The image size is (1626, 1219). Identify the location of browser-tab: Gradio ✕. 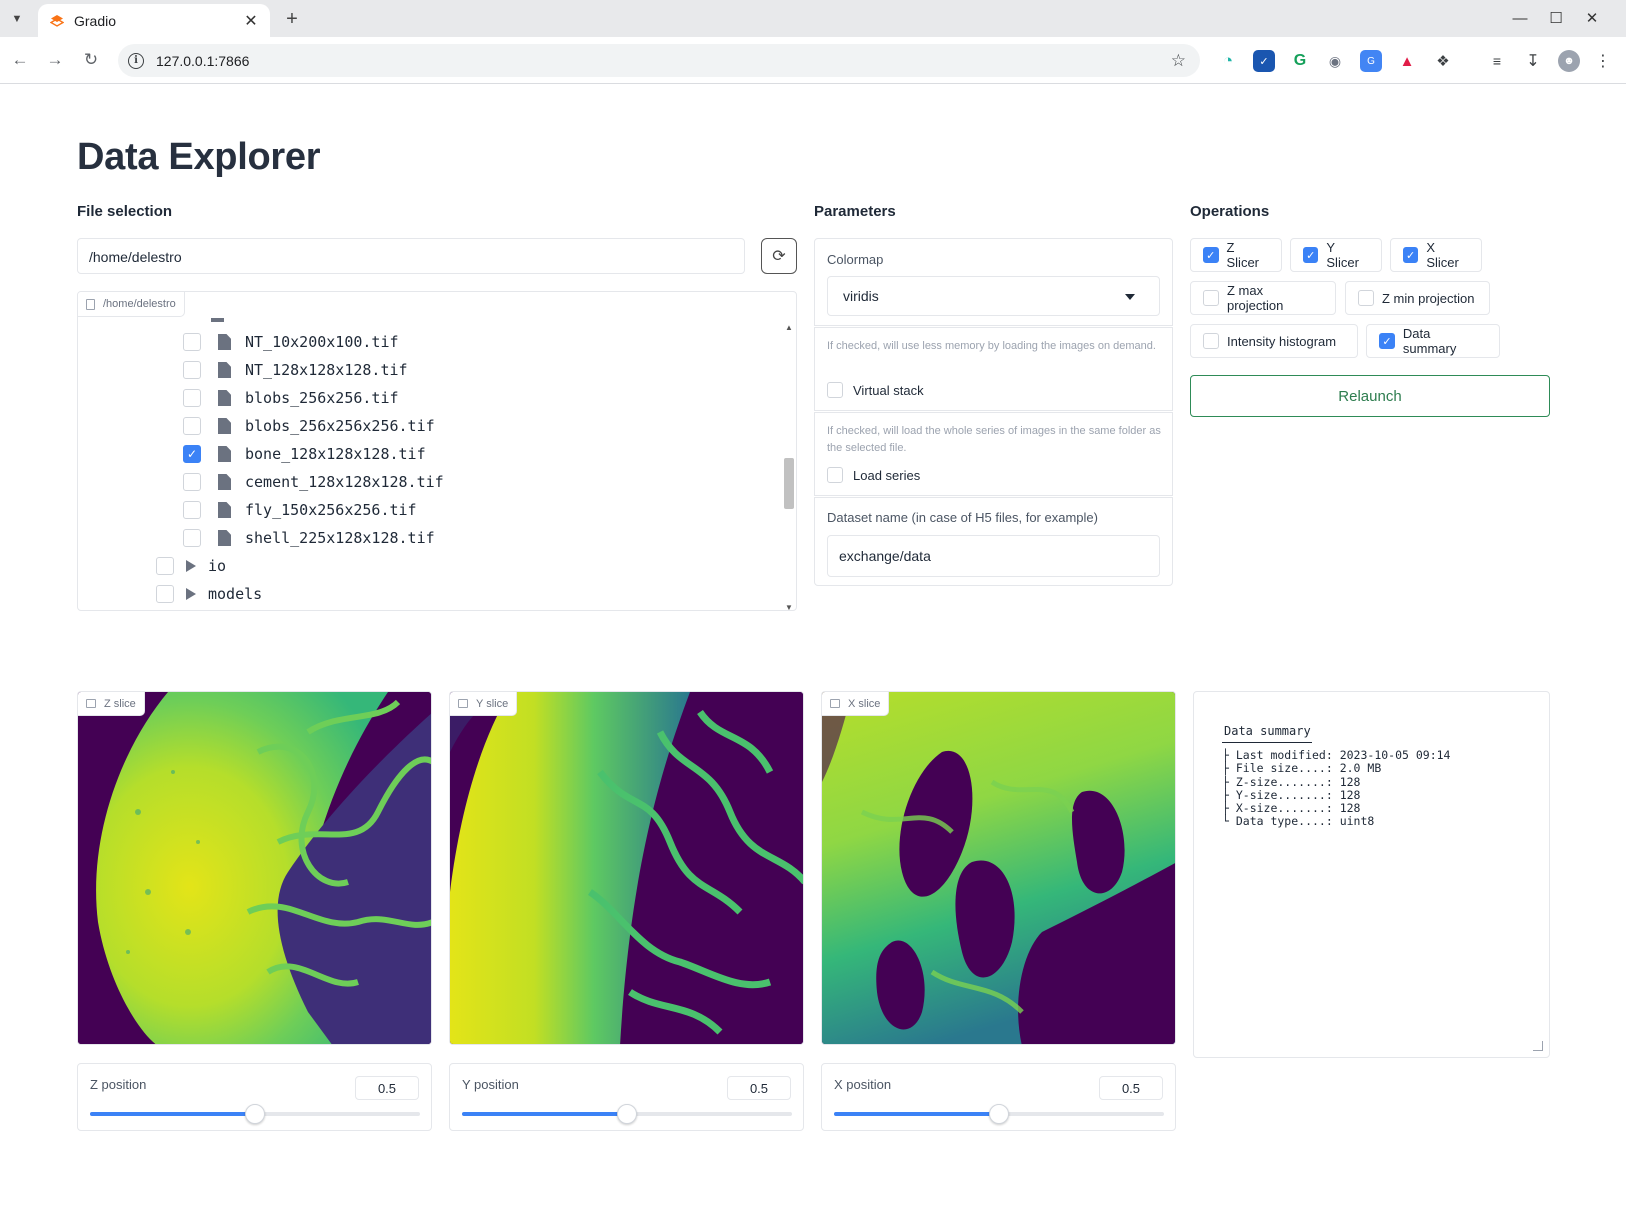
(154, 20).